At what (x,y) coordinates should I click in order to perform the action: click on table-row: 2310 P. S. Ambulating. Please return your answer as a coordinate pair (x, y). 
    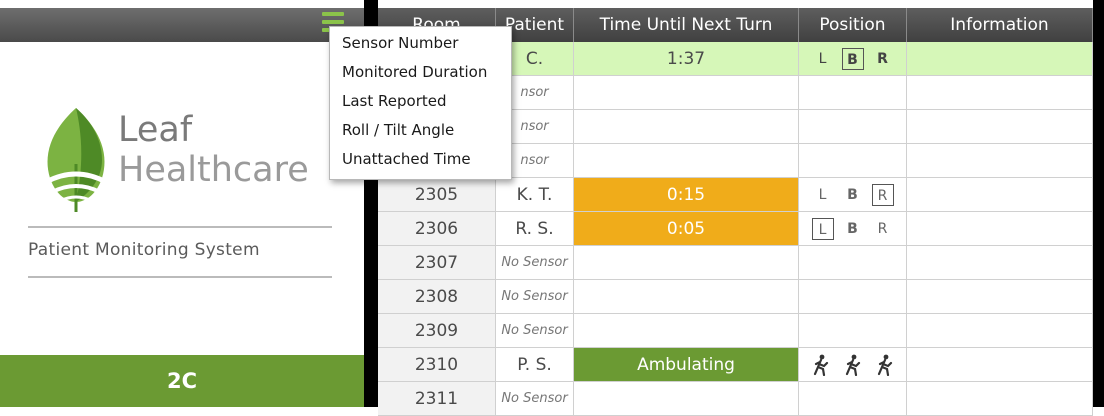
    Looking at the image, I should click on (735, 365).